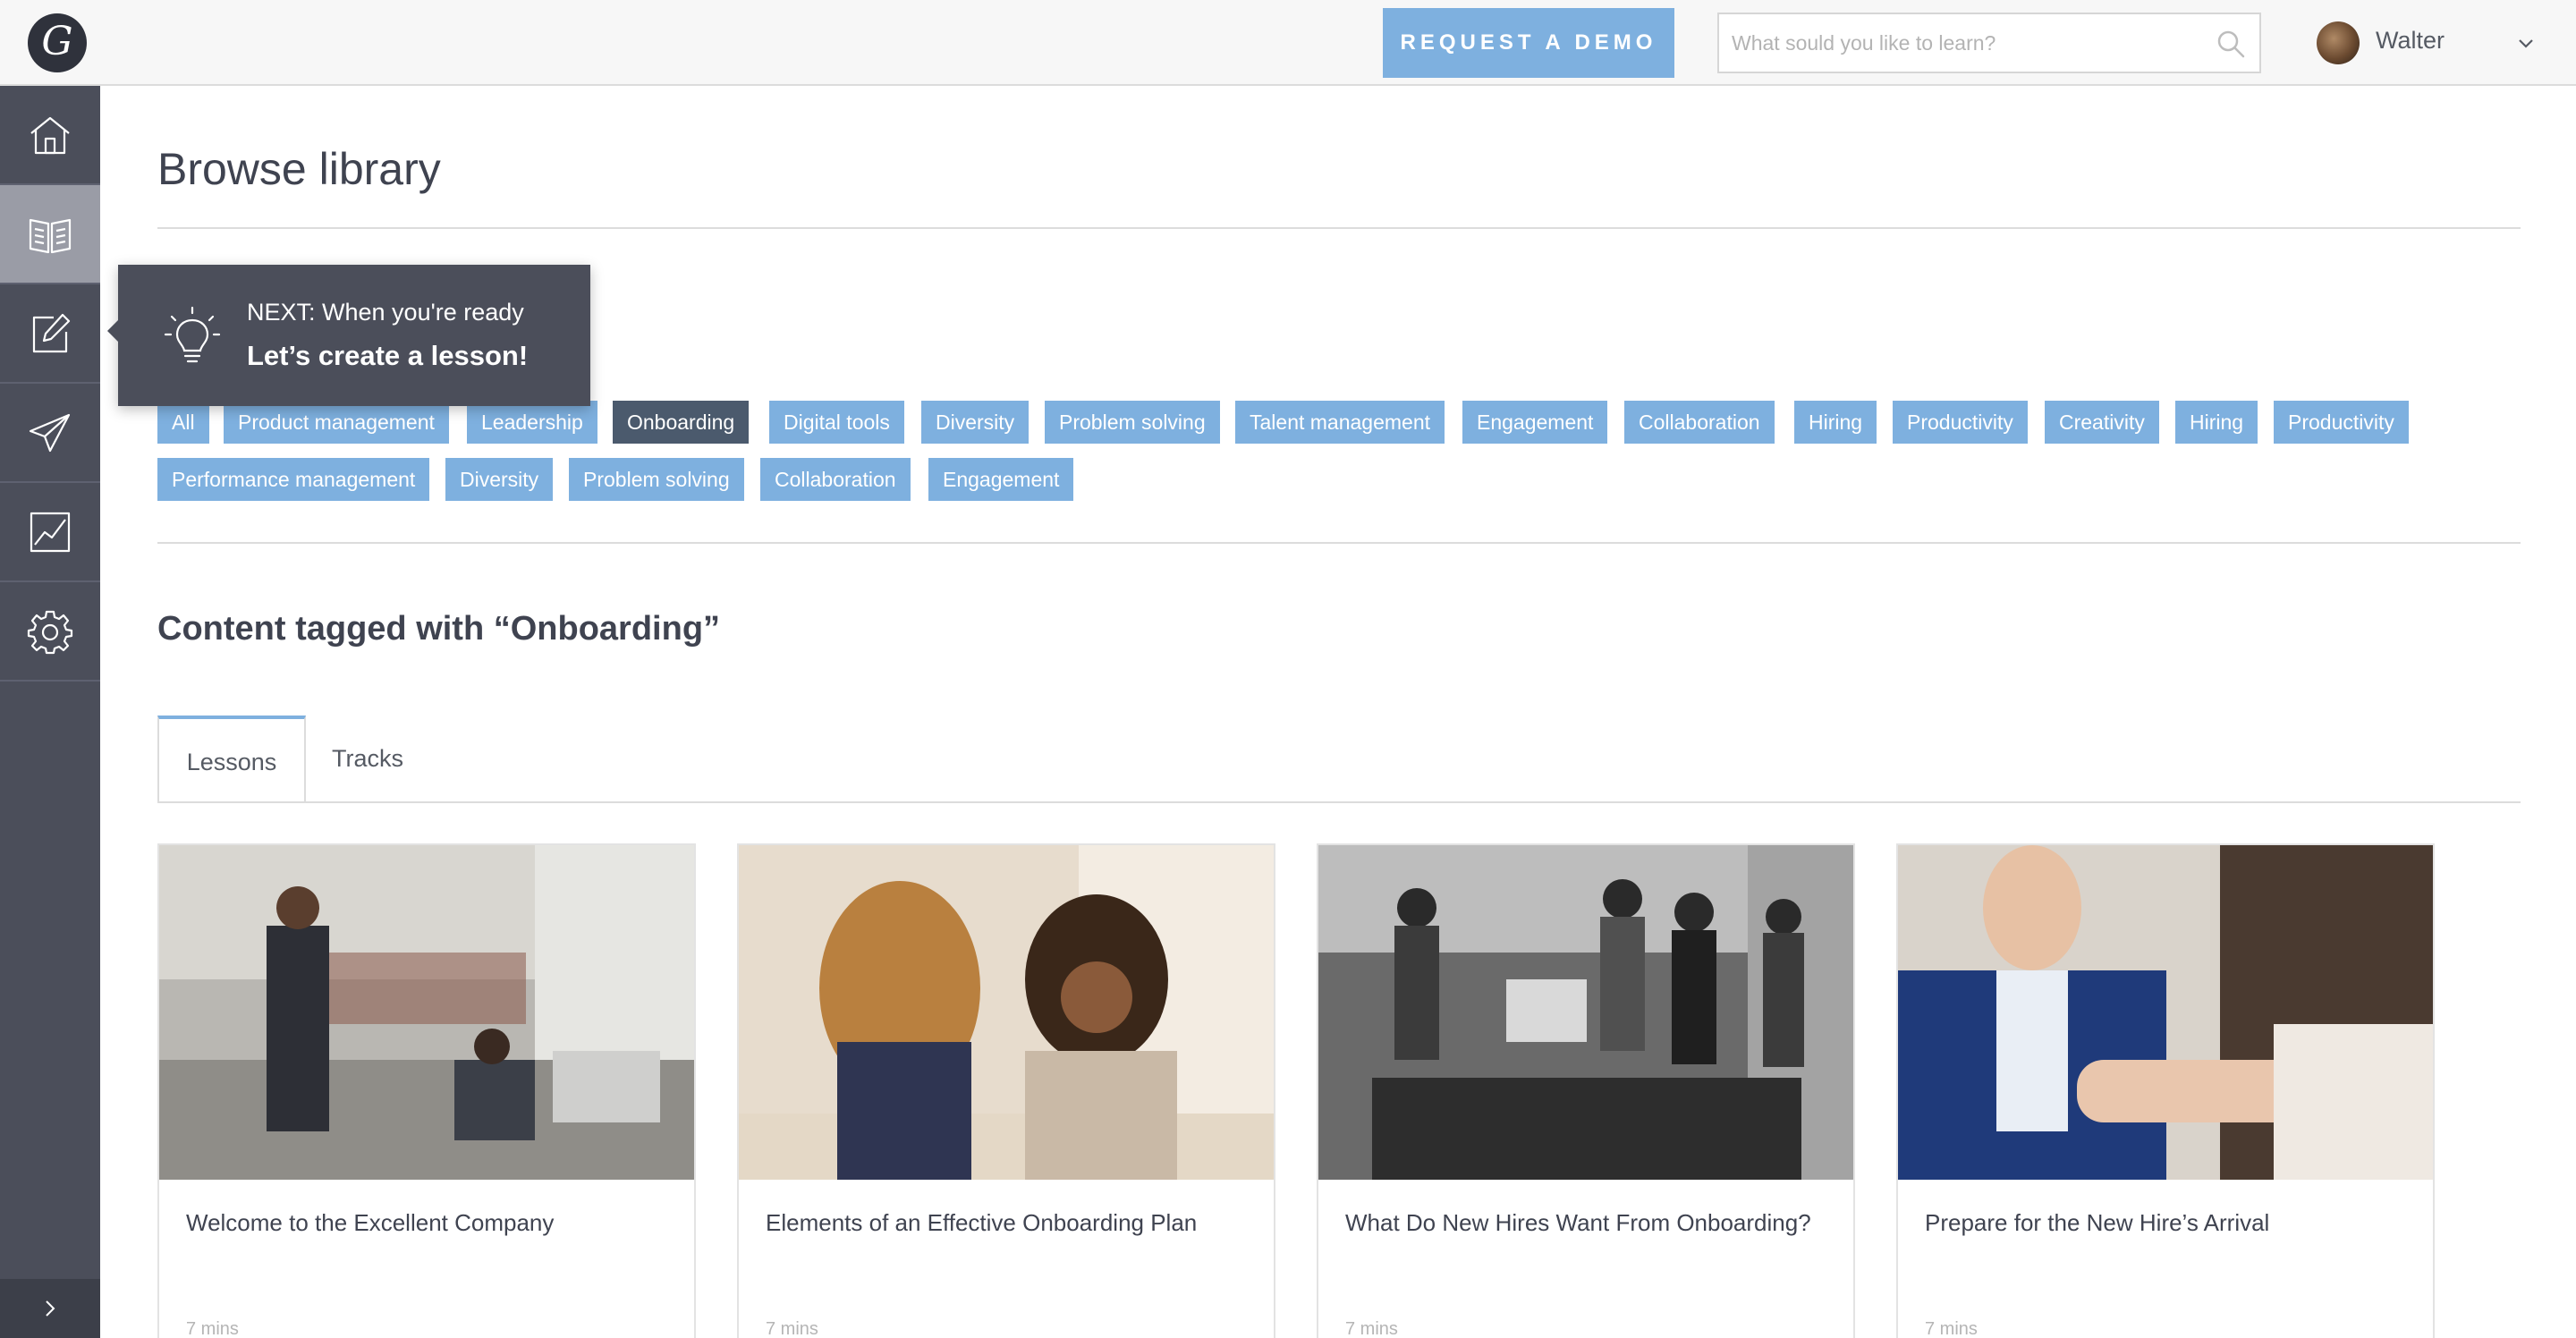 Image resolution: width=2576 pixels, height=1338 pixels. Describe the element at coordinates (982, 1222) in the screenshot. I see `lesson-title: Elements of an Effective Onboarding Plan` at that location.